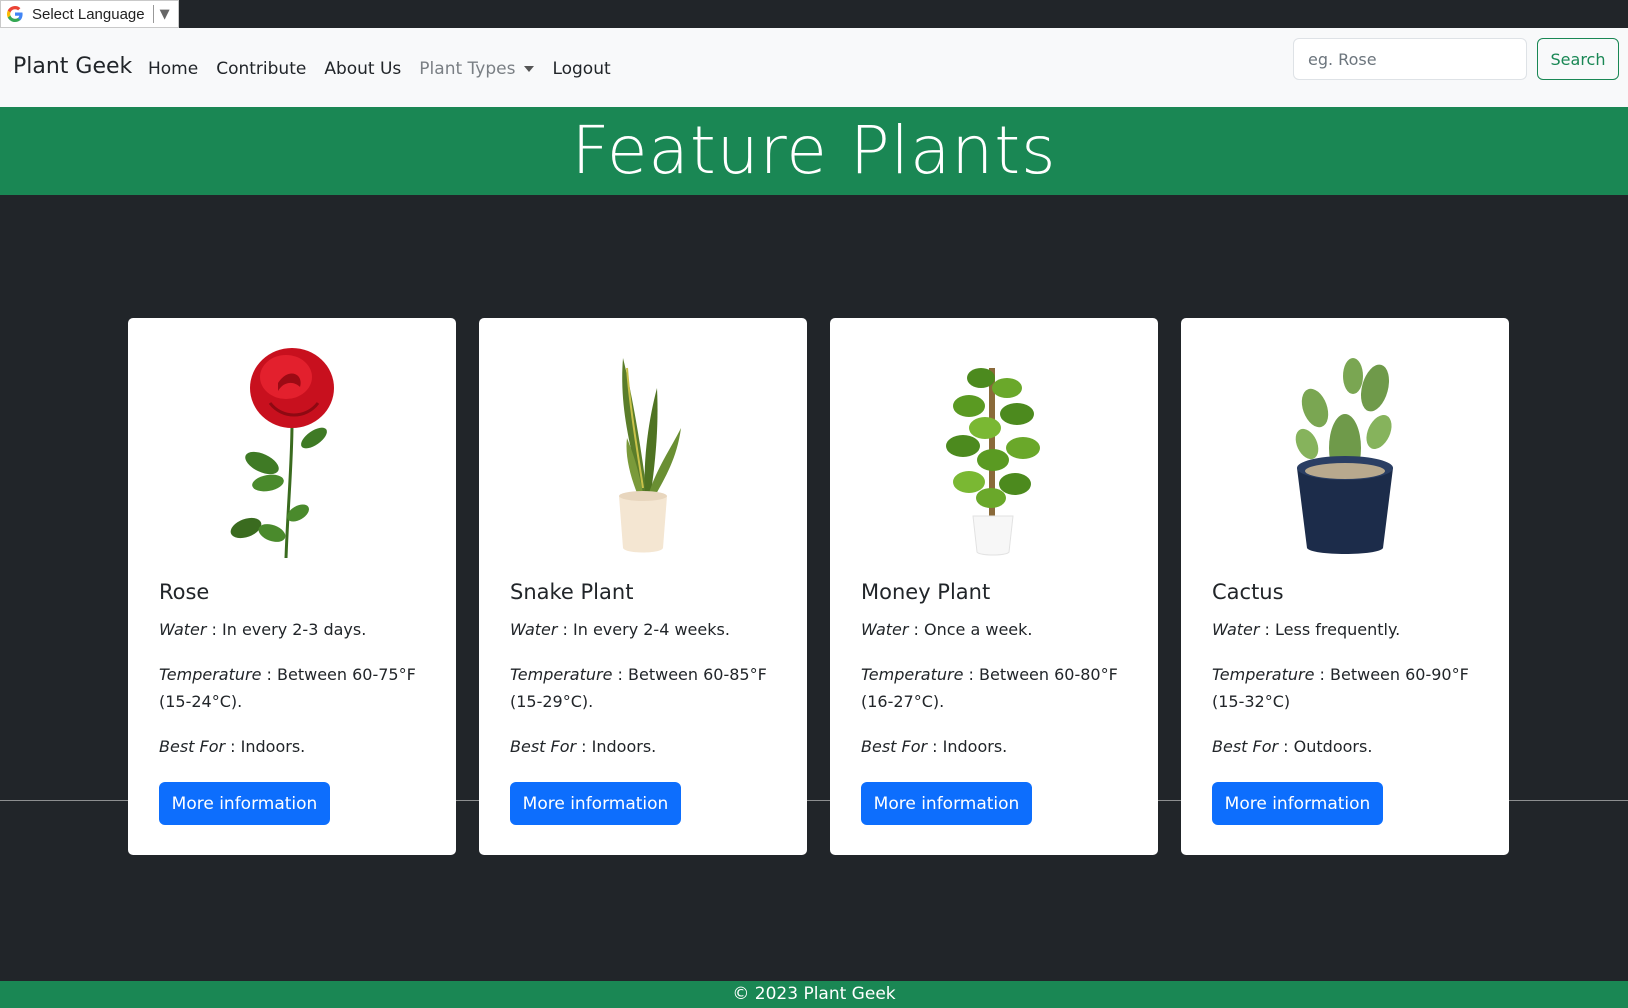  Describe the element at coordinates (994, 453) in the screenshot. I see `money-plant-image` at that location.